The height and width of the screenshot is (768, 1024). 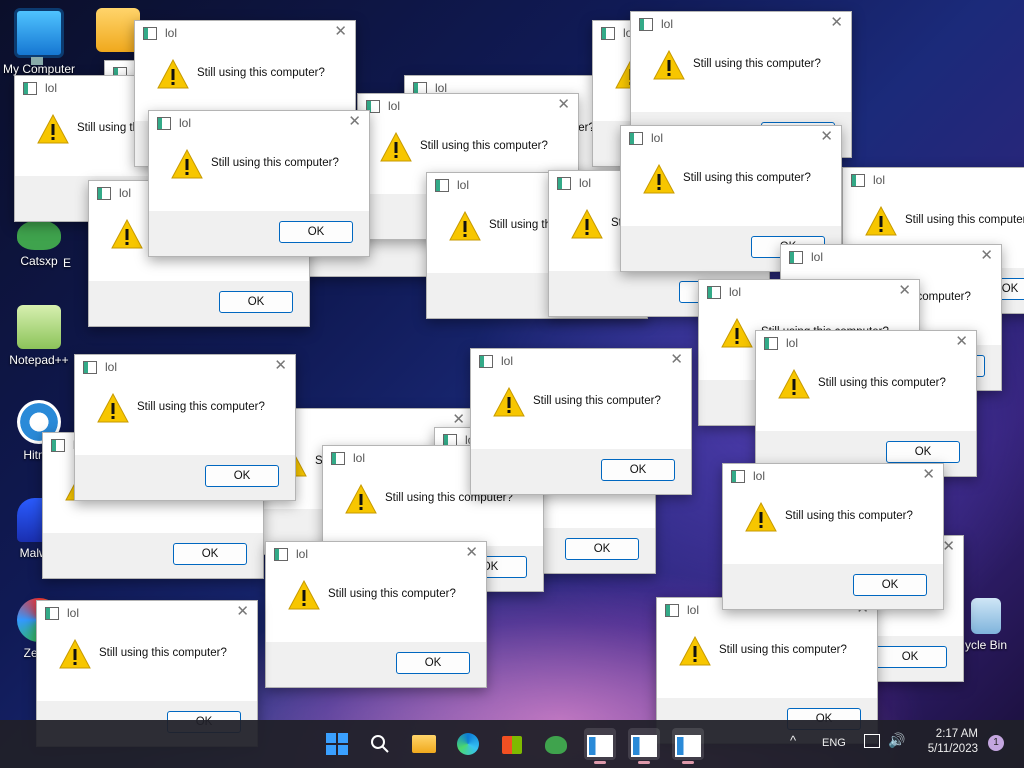 I want to click on language-indicator: ENG, so click(x=834, y=743).